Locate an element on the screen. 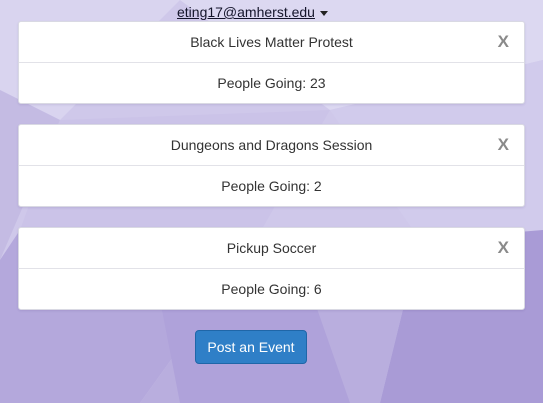  people-going: People Going: 2 is located at coordinates (271, 186).